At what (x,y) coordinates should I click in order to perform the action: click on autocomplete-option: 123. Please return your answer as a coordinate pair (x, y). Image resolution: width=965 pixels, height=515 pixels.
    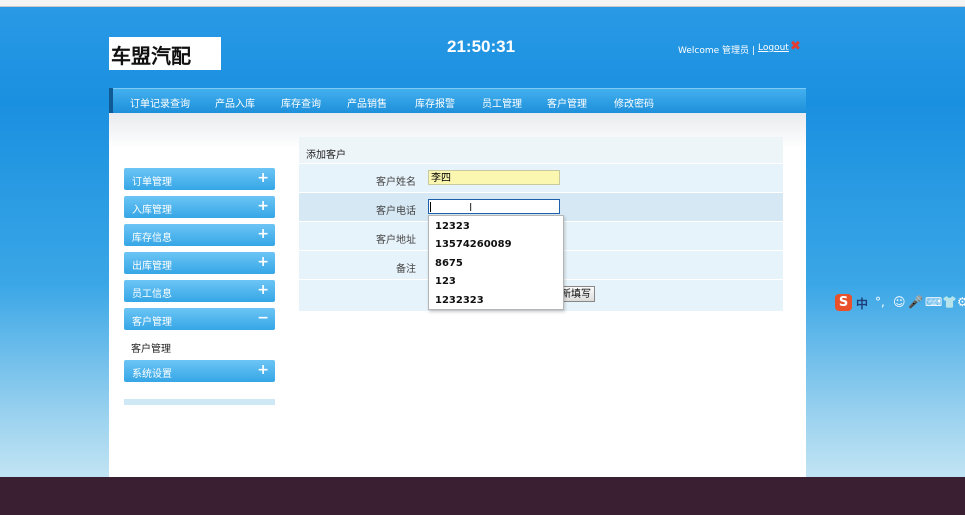
    Looking at the image, I should click on (445, 281).